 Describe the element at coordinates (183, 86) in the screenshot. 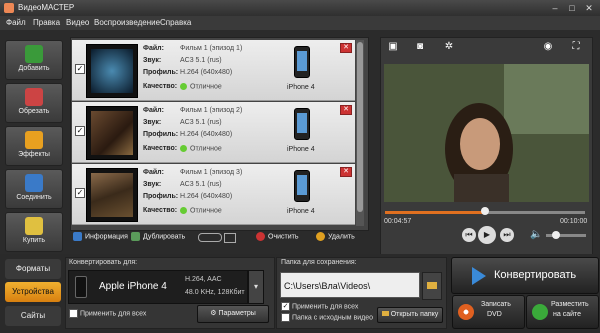

I see `quality-dot-icon` at that location.